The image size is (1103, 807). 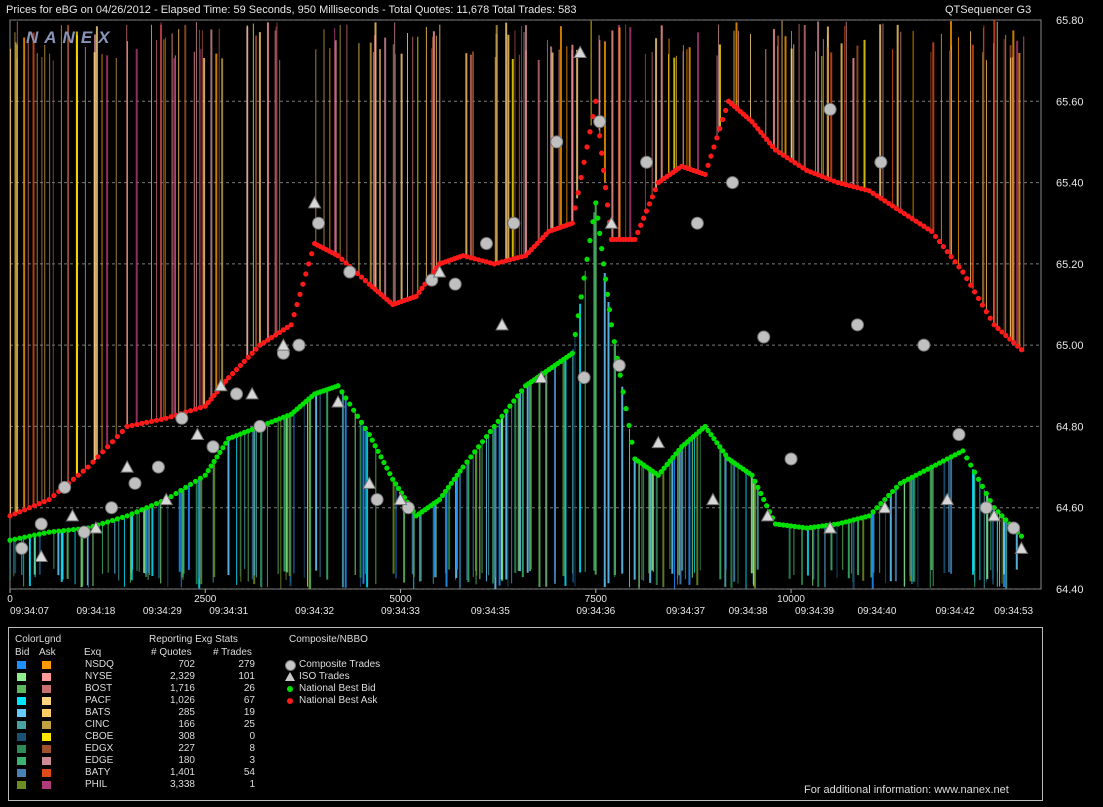 I want to click on time-label: 09:34:32, so click(x=314, y=611).